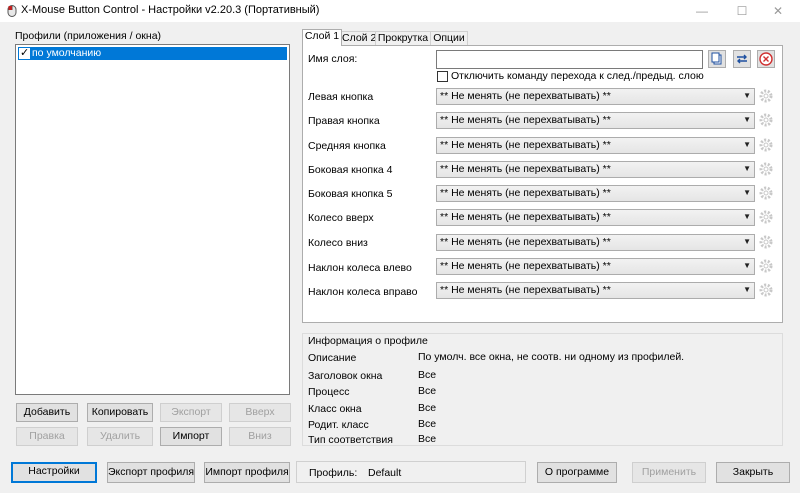  I want to click on swap-arrows-icon, so click(742, 59).